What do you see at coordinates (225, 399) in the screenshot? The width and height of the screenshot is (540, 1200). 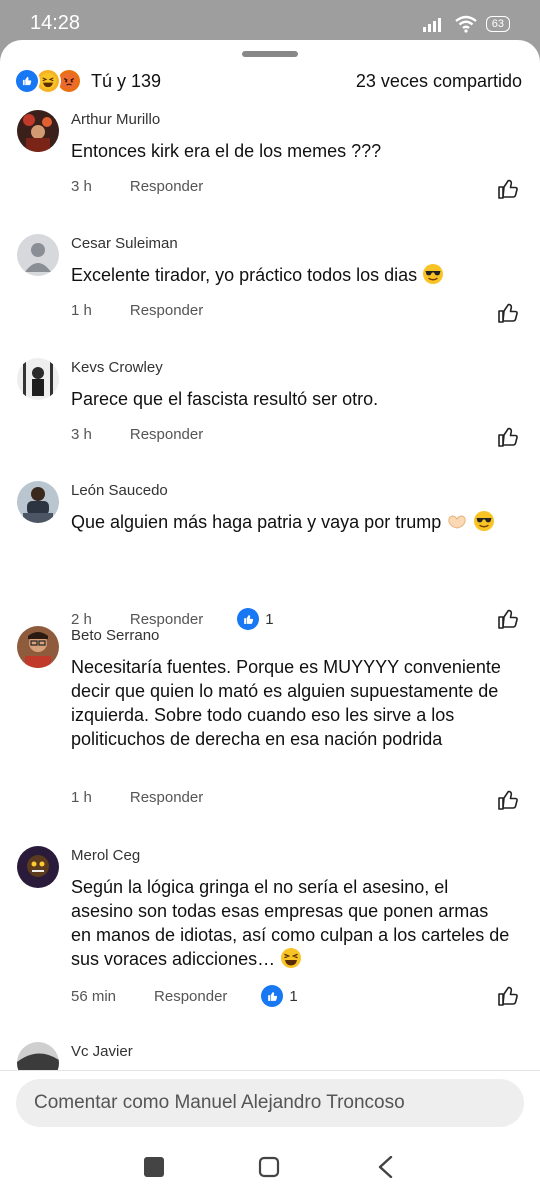 I see `comment-text: Parece que el fascista resultó ser otro.` at bounding box center [225, 399].